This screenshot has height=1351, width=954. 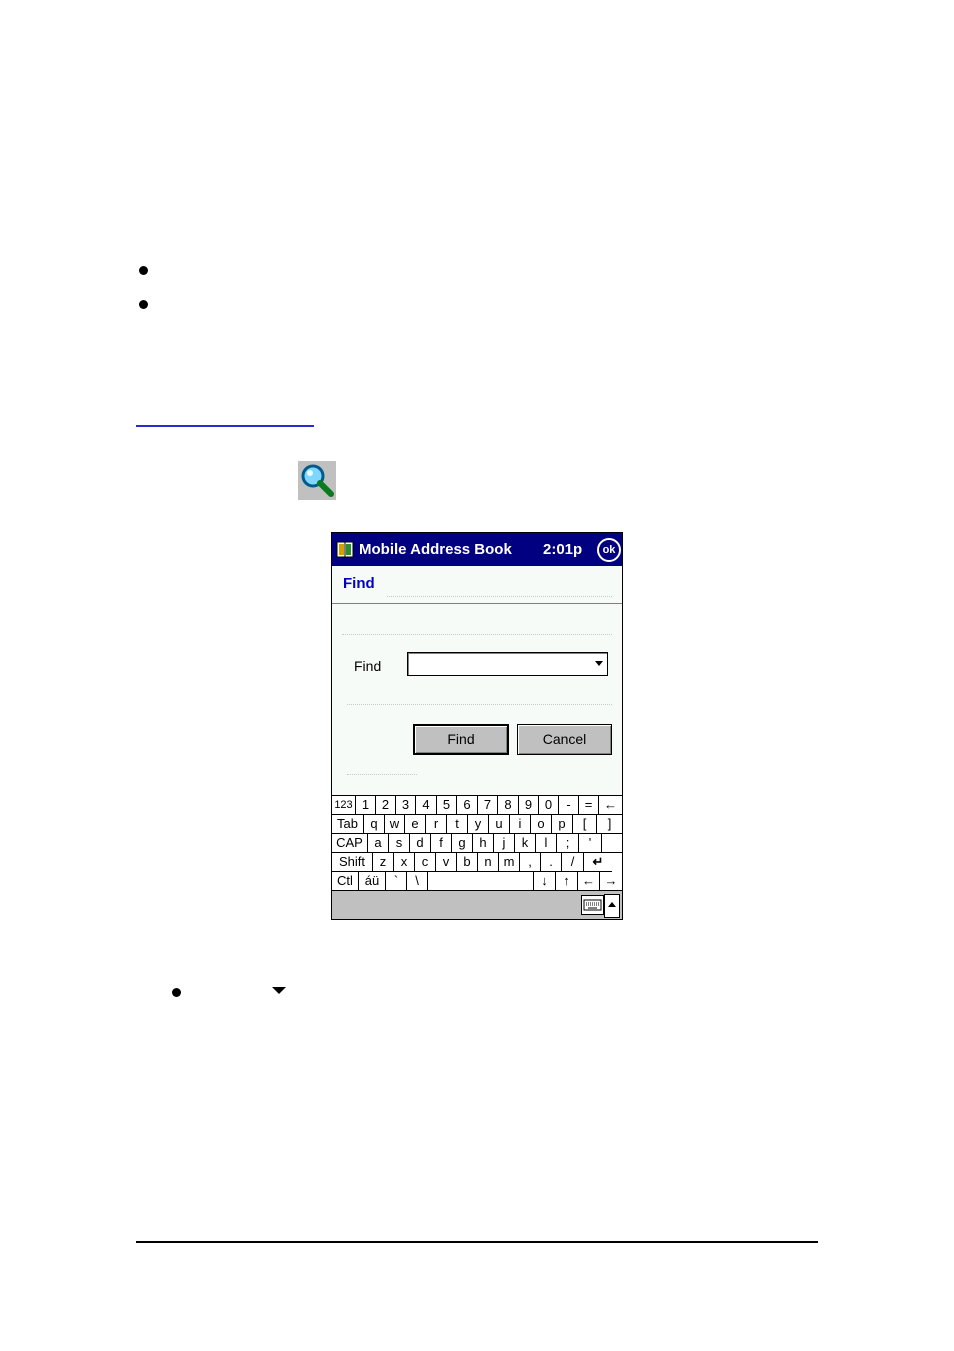 What do you see at coordinates (344, 805) in the screenshot?
I see `key-123: 123` at bounding box center [344, 805].